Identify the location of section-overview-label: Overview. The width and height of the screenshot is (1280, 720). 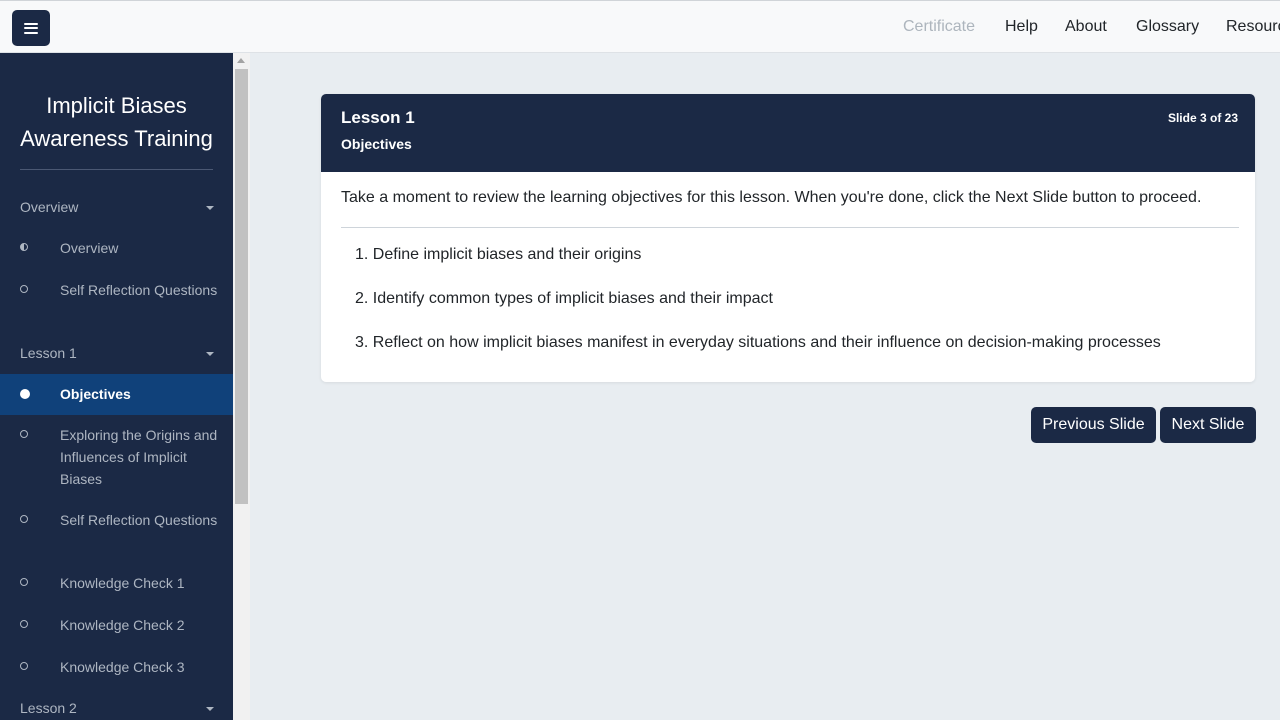
(49, 207).